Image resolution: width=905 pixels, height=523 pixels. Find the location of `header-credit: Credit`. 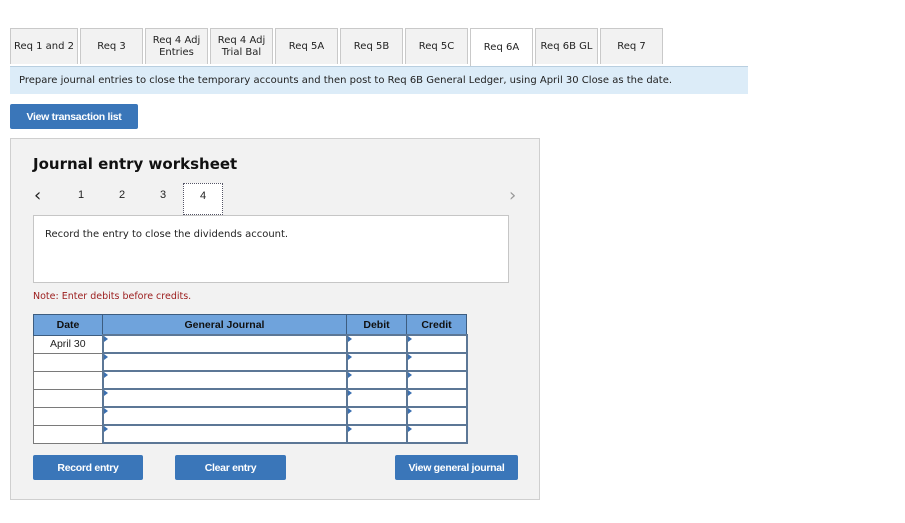

header-credit: Credit is located at coordinates (436, 325).